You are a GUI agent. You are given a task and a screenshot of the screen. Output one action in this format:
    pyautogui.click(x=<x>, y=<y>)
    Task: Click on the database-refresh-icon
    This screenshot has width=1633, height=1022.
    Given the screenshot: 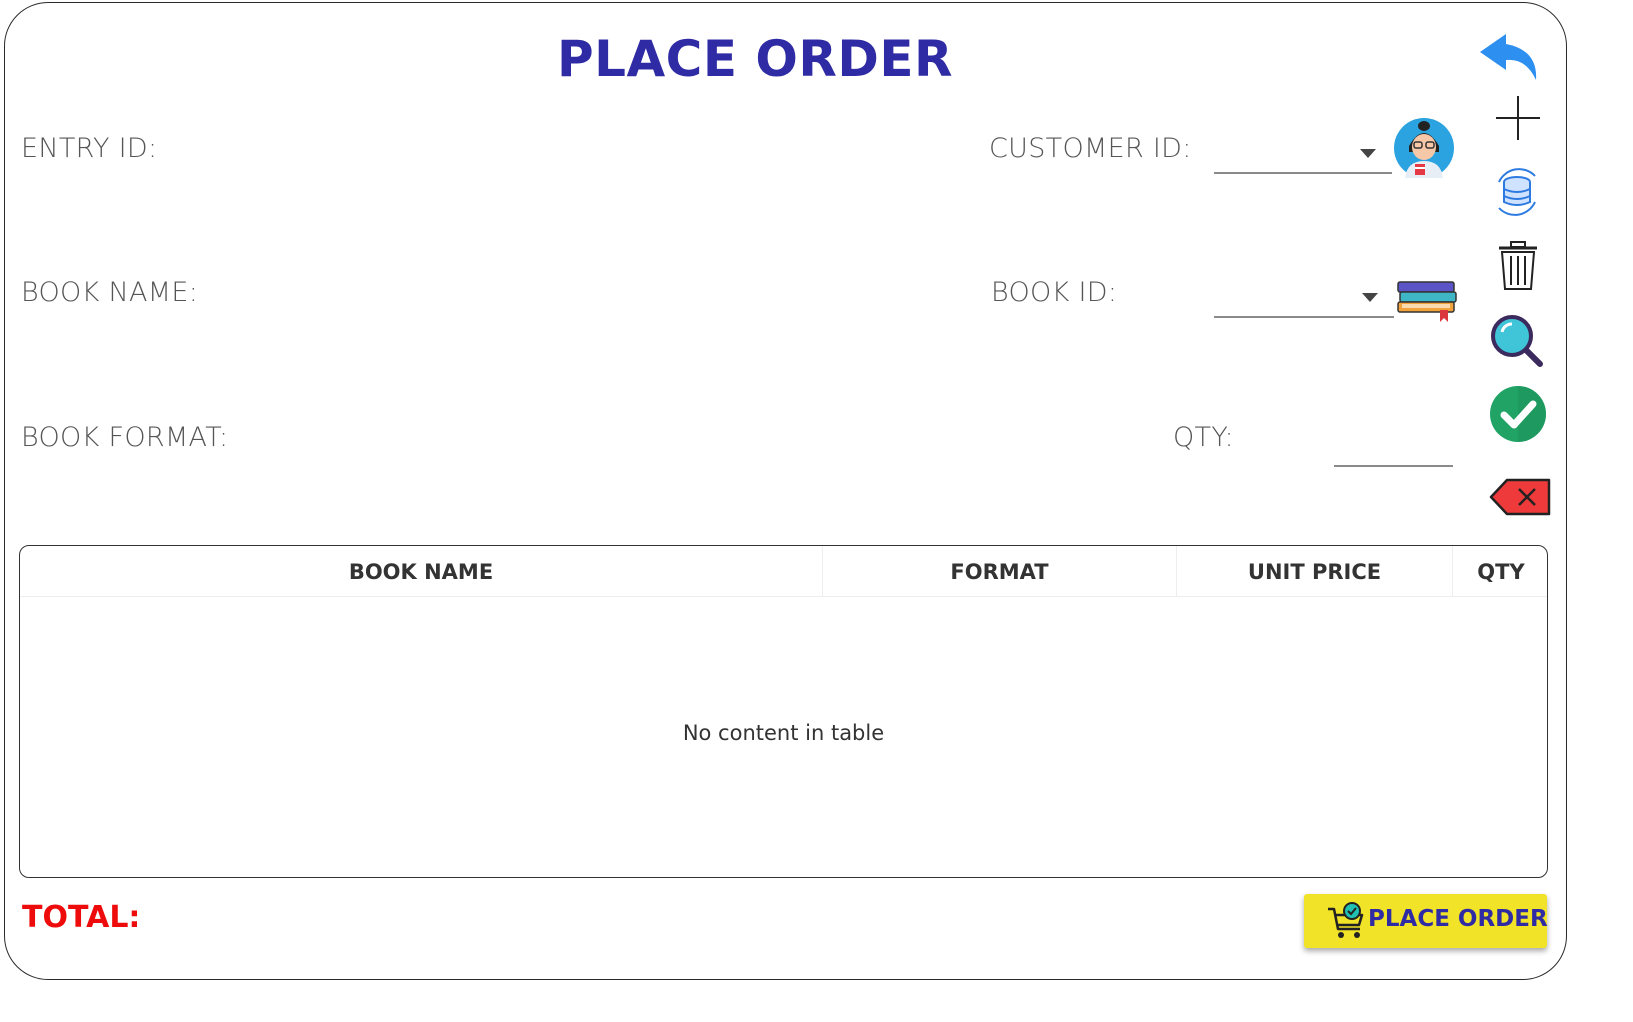 What is the action you would take?
    pyautogui.click(x=1517, y=192)
    